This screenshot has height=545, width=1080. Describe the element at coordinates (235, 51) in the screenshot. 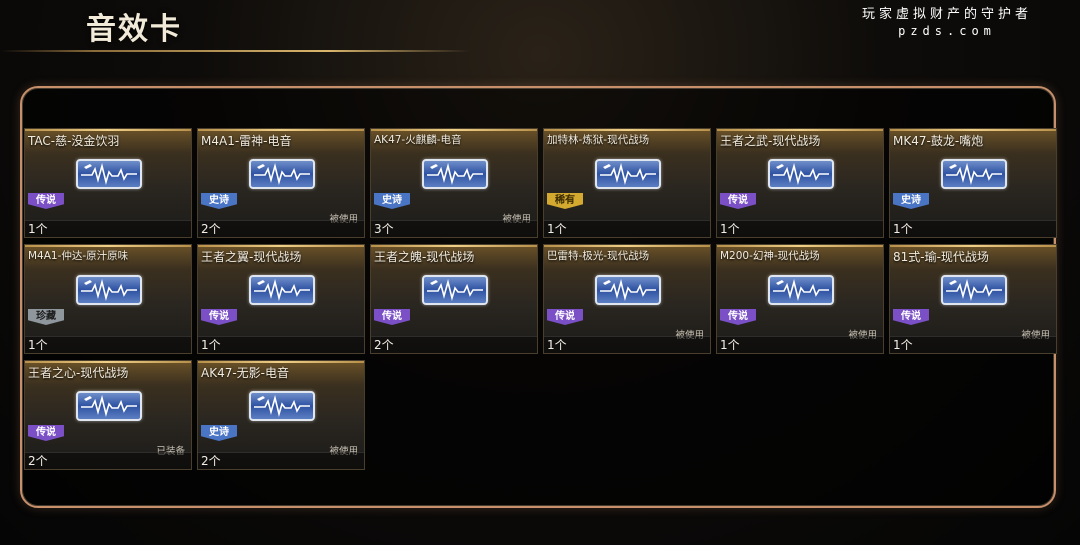

I see `title-underline` at that location.